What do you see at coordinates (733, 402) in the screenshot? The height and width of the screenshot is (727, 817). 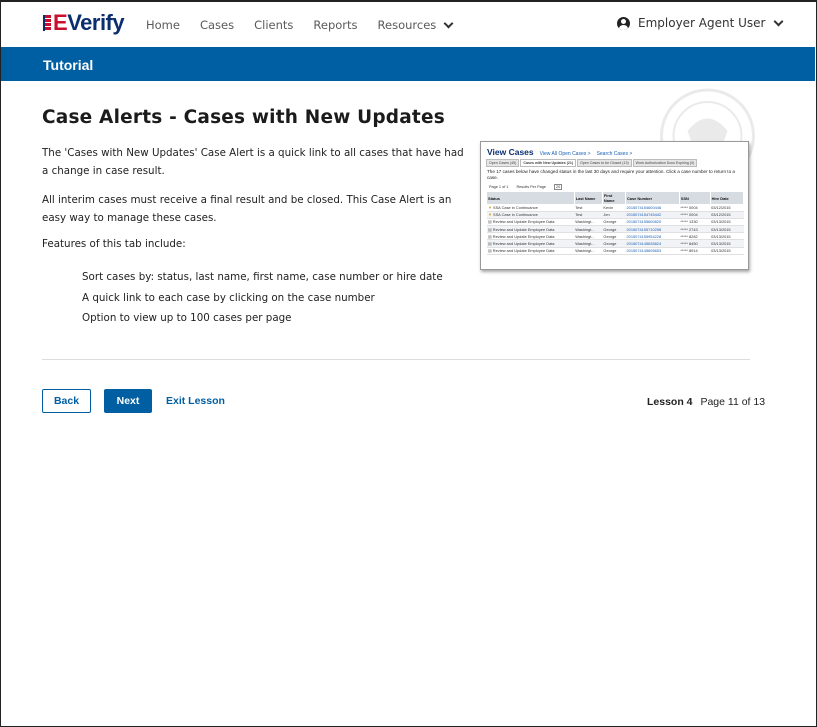 I see `page-indicator: Page 11 of 13` at bounding box center [733, 402].